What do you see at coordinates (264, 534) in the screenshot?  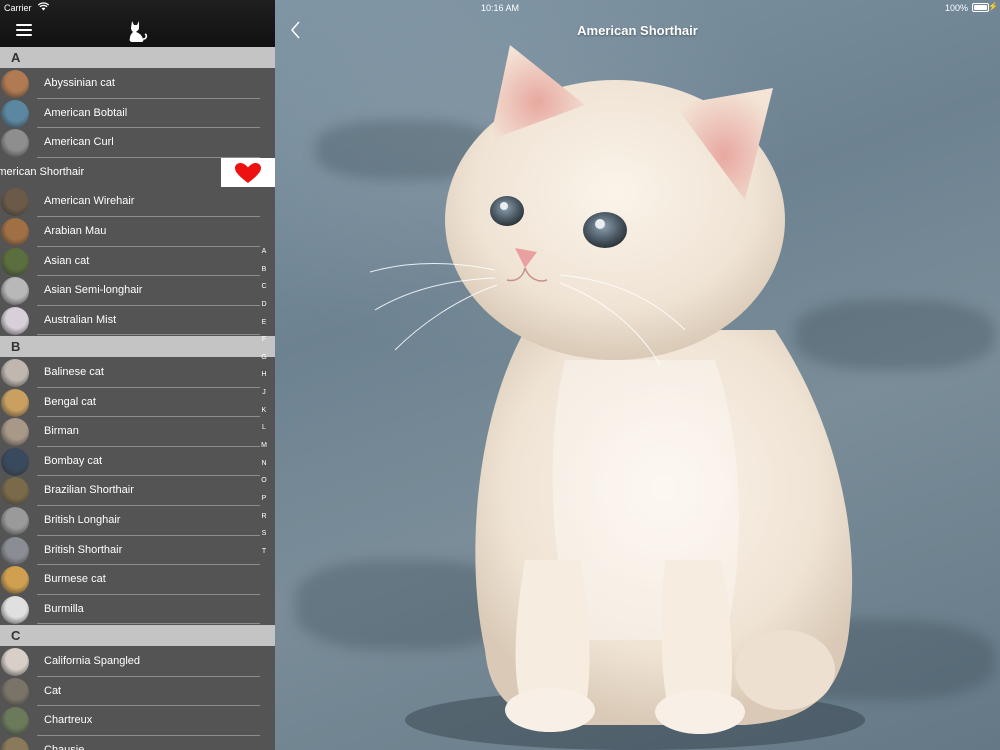 I see `index-letter: S` at bounding box center [264, 534].